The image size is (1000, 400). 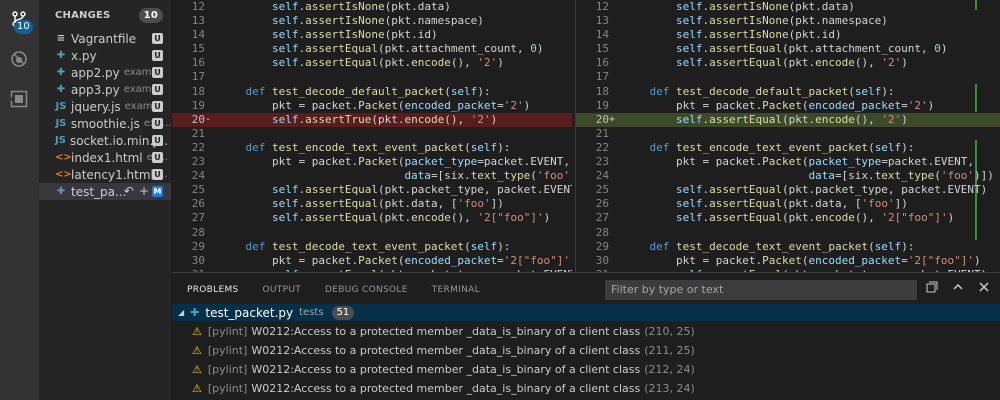 What do you see at coordinates (198, 49) in the screenshot?
I see `line-number: 15` at bounding box center [198, 49].